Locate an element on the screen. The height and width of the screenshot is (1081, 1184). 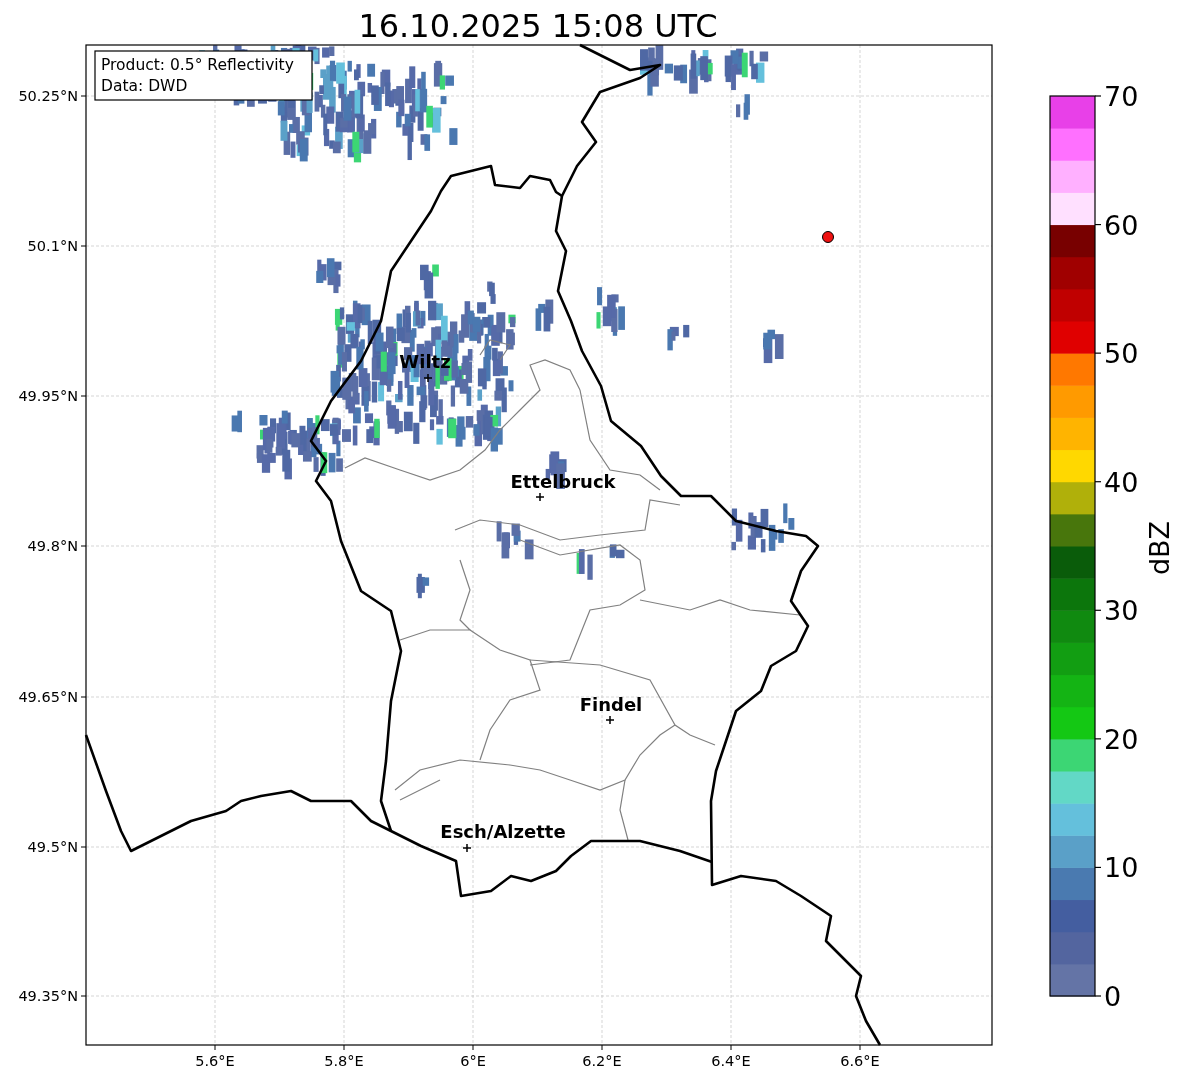
longitude-label: 6.2°E is located at coordinates (602, 1061).